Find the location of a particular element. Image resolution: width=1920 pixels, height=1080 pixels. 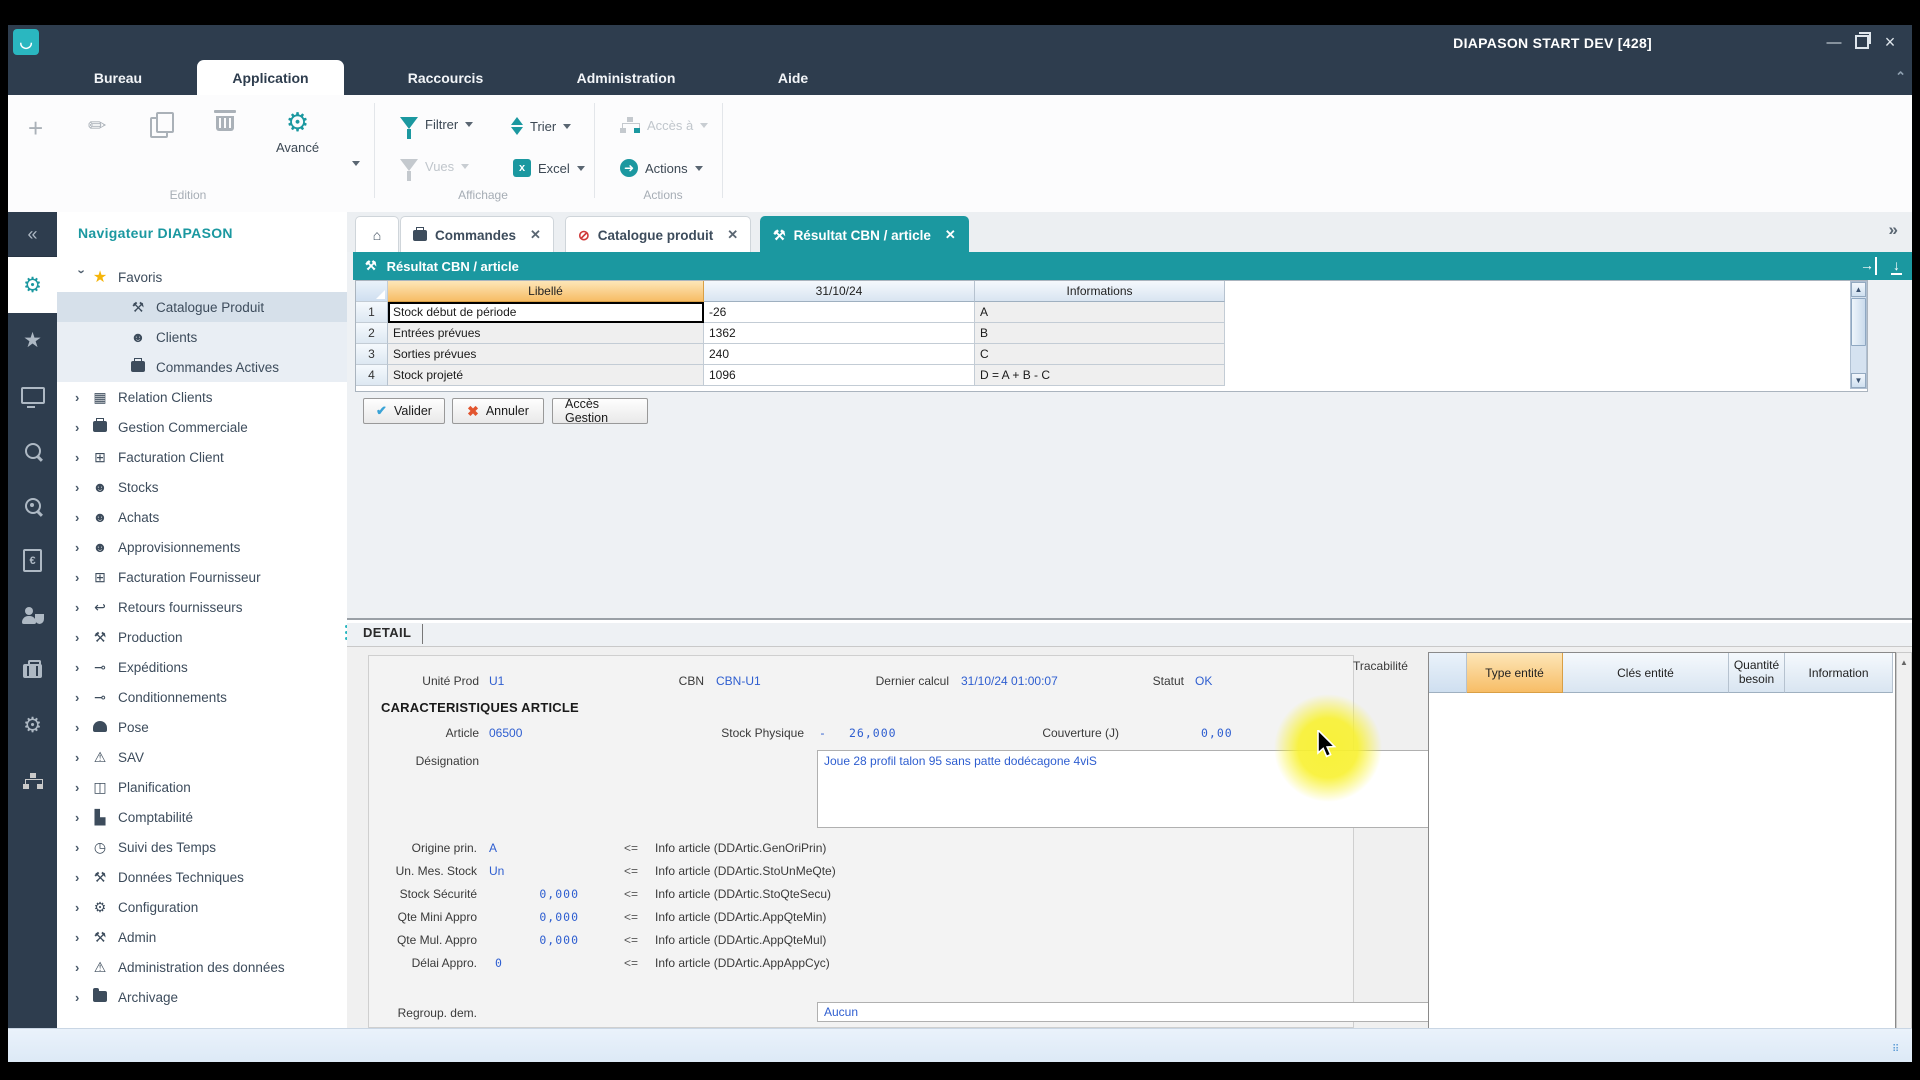

grid-cell: Stock début de période is located at coordinates (546, 312).